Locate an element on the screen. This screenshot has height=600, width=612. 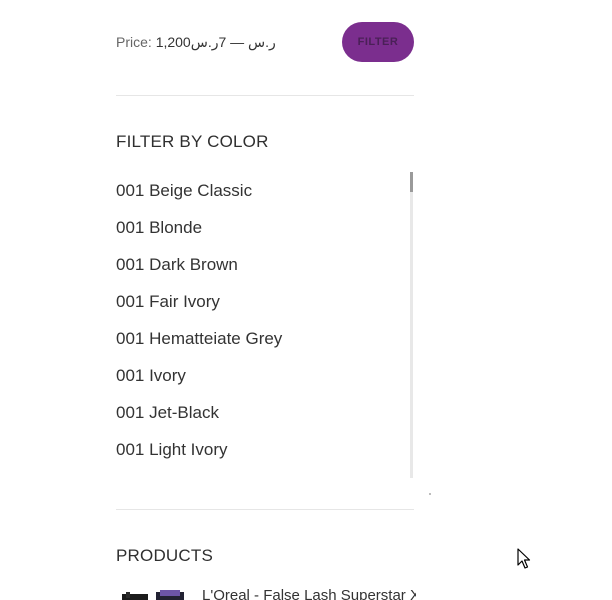
color-item-light-ivory: 001 Light Ivory is located at coordinates (265, 449).